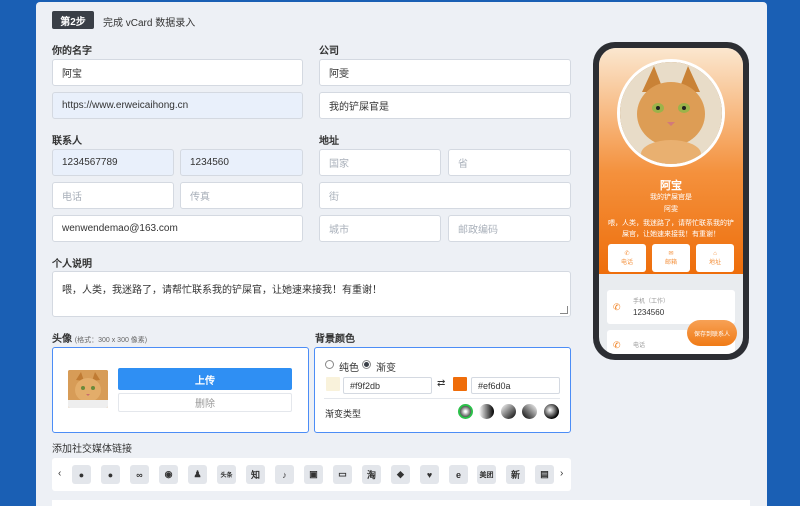  I want to click on city-input: 城市, so click(380, 228).